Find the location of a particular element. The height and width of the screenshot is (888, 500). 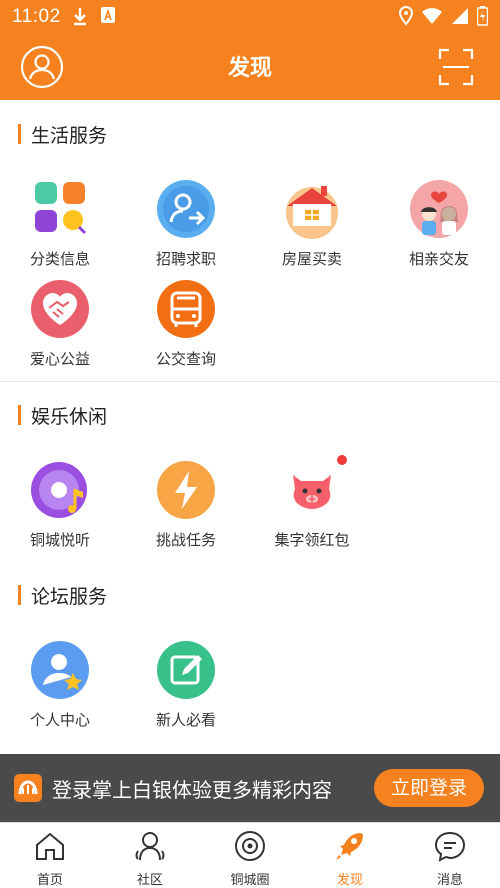

grid-item-dating: 相亲交友 is located at coordinates (439, 223).